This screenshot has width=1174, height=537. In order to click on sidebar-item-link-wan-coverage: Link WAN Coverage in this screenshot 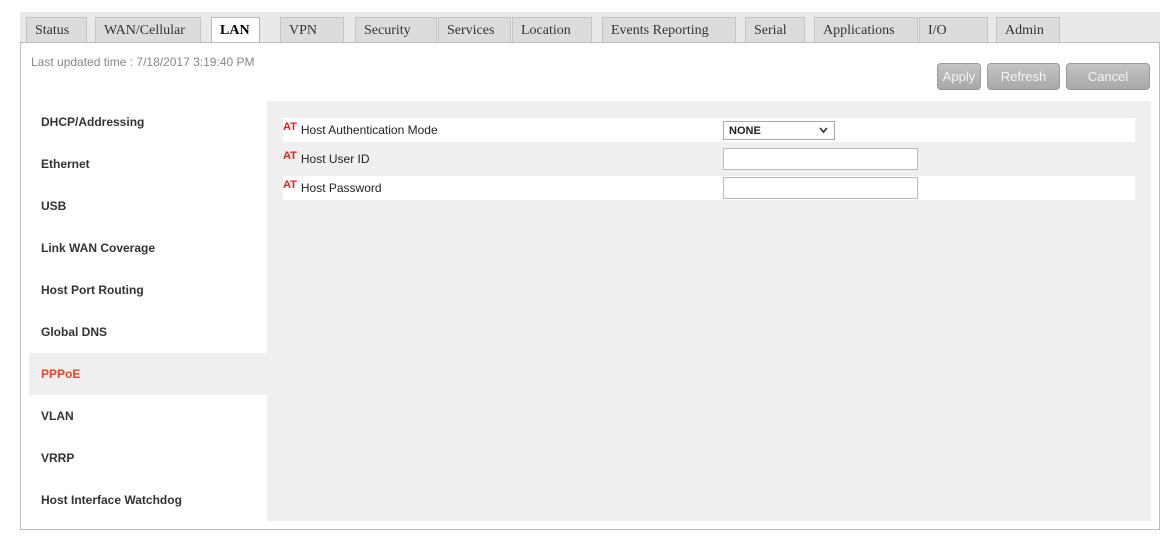, I will do `click(149, 248)`.